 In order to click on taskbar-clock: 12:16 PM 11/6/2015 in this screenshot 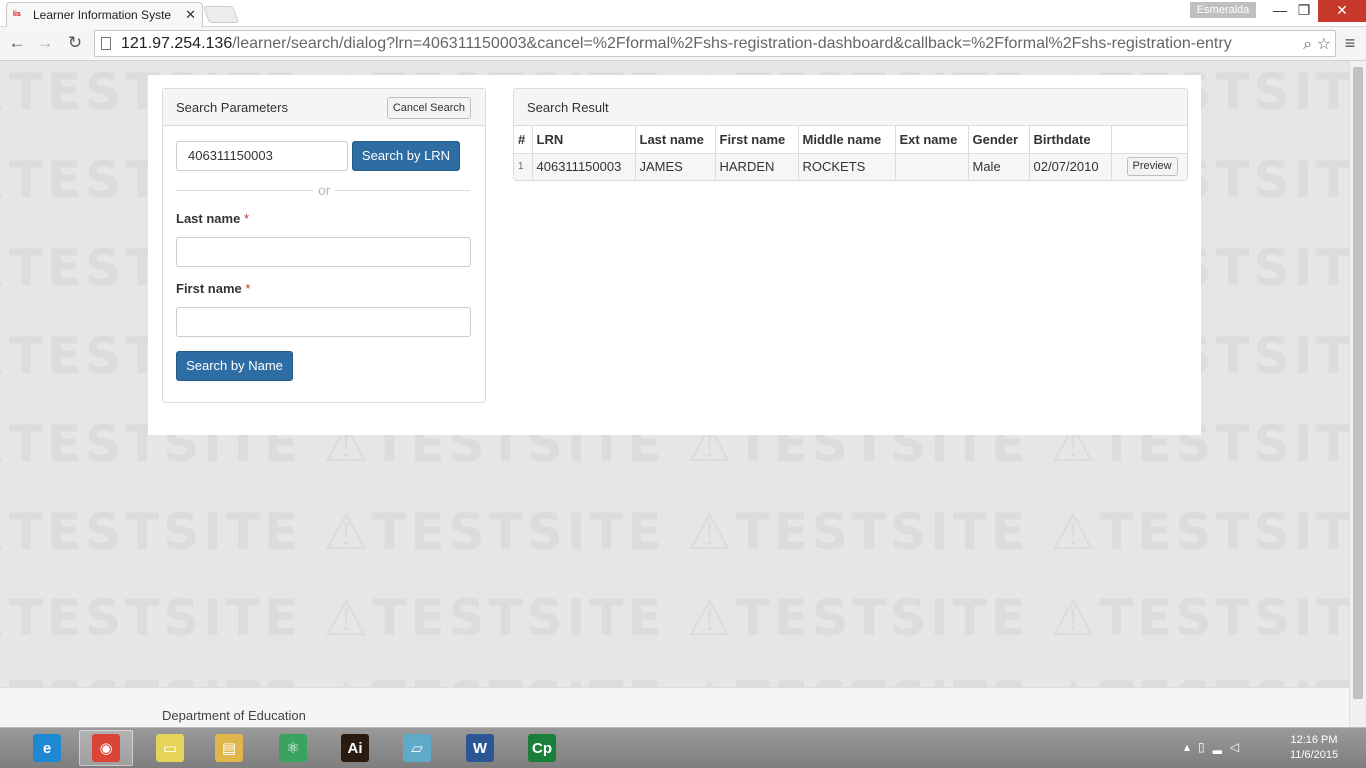, I will do `click(1314, 748)`.